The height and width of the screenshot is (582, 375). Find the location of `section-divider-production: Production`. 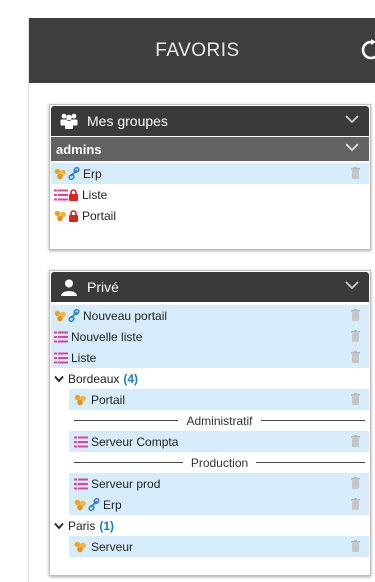

section-divider-production: Production is located at coordinates (219, 462).